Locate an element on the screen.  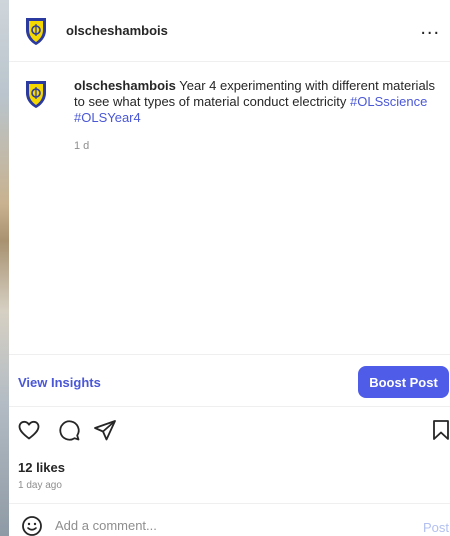
background-photo-strip is located at coordinates (4, 268).